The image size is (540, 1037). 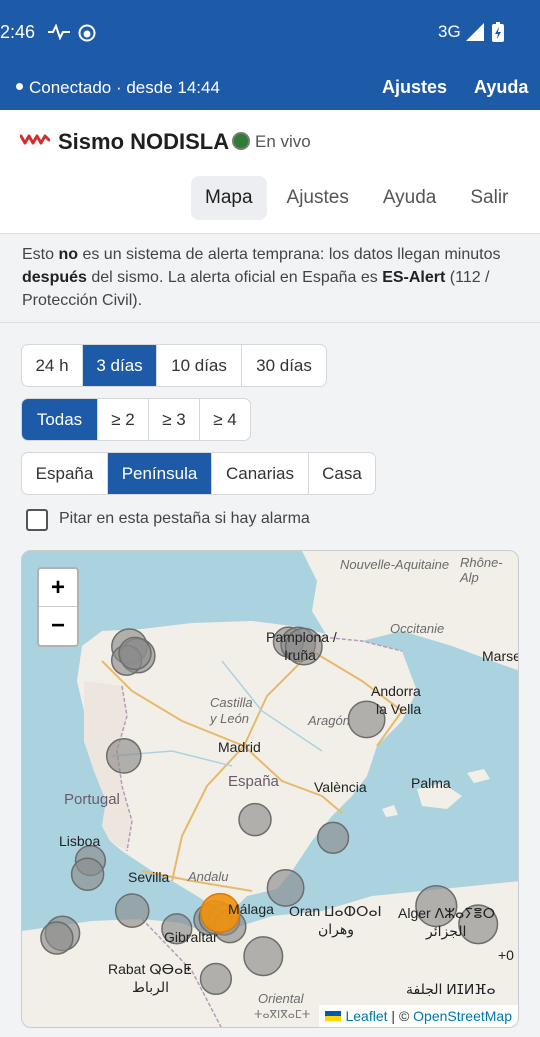 What do you see at coordinates (281, 998) in the screenshot?
I see `map-label-oriental: Oriental` at bounding box center [281, 998].